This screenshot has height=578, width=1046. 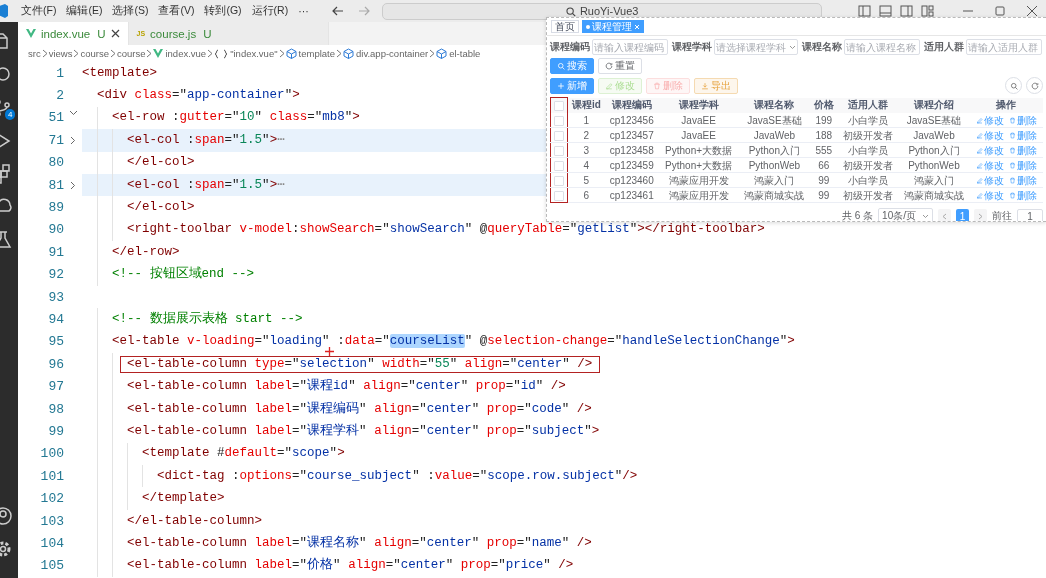 What do you see at coordinates (337, 11) in the screenshot?
I see `back-arrow-icon` at bounding box center [337, 11].